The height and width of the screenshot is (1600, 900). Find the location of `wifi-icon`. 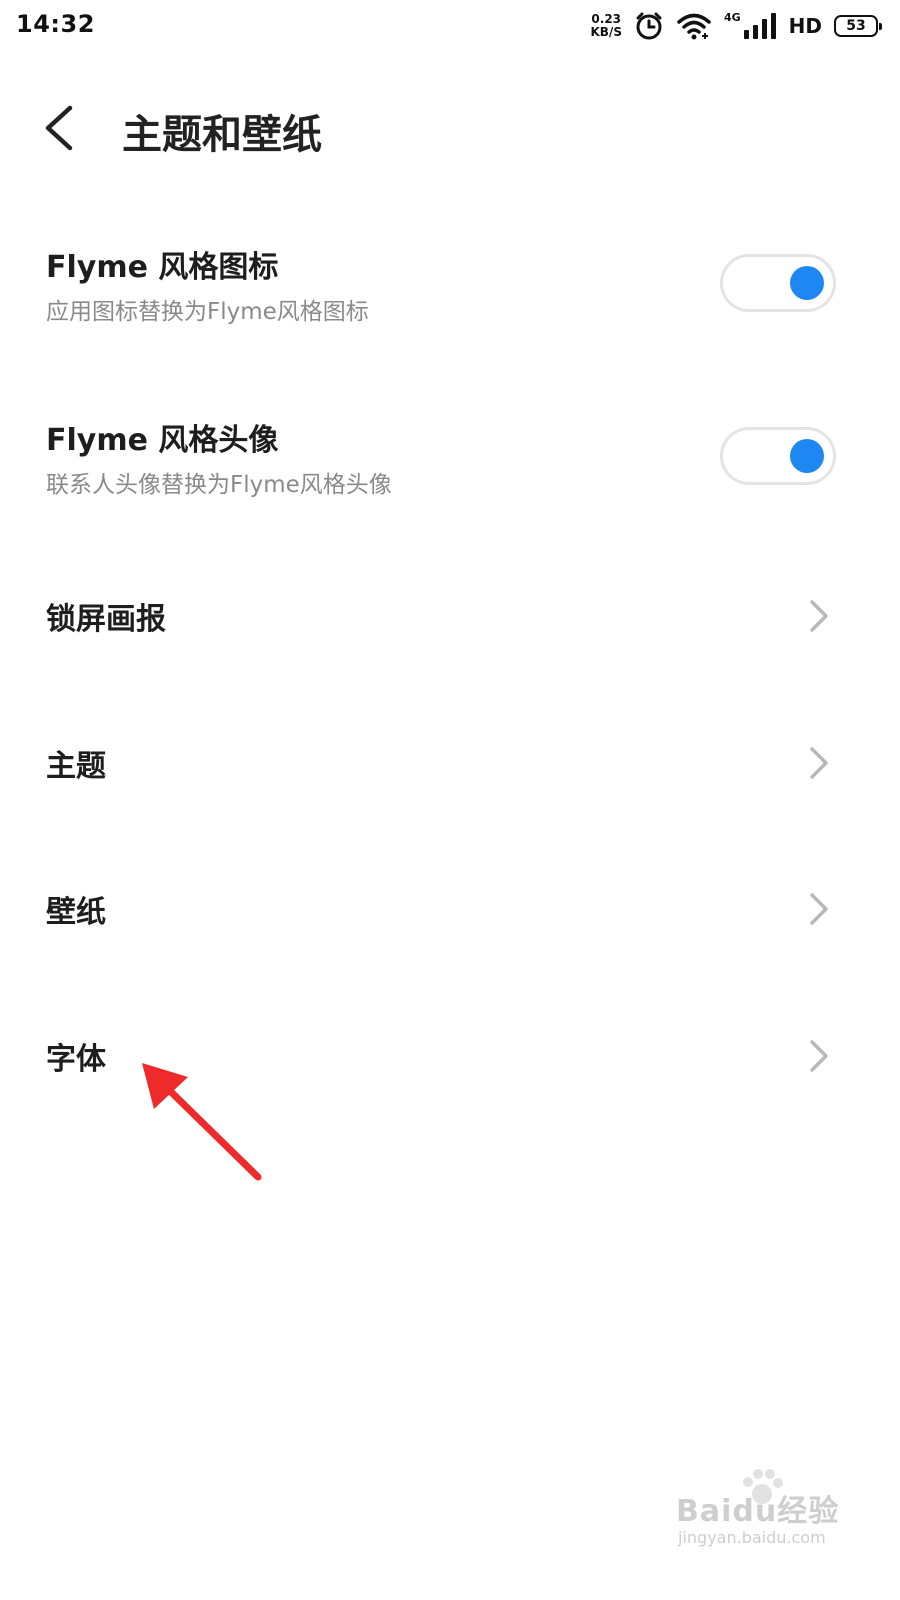

wifi-icon is located at coordinates (694, 26).